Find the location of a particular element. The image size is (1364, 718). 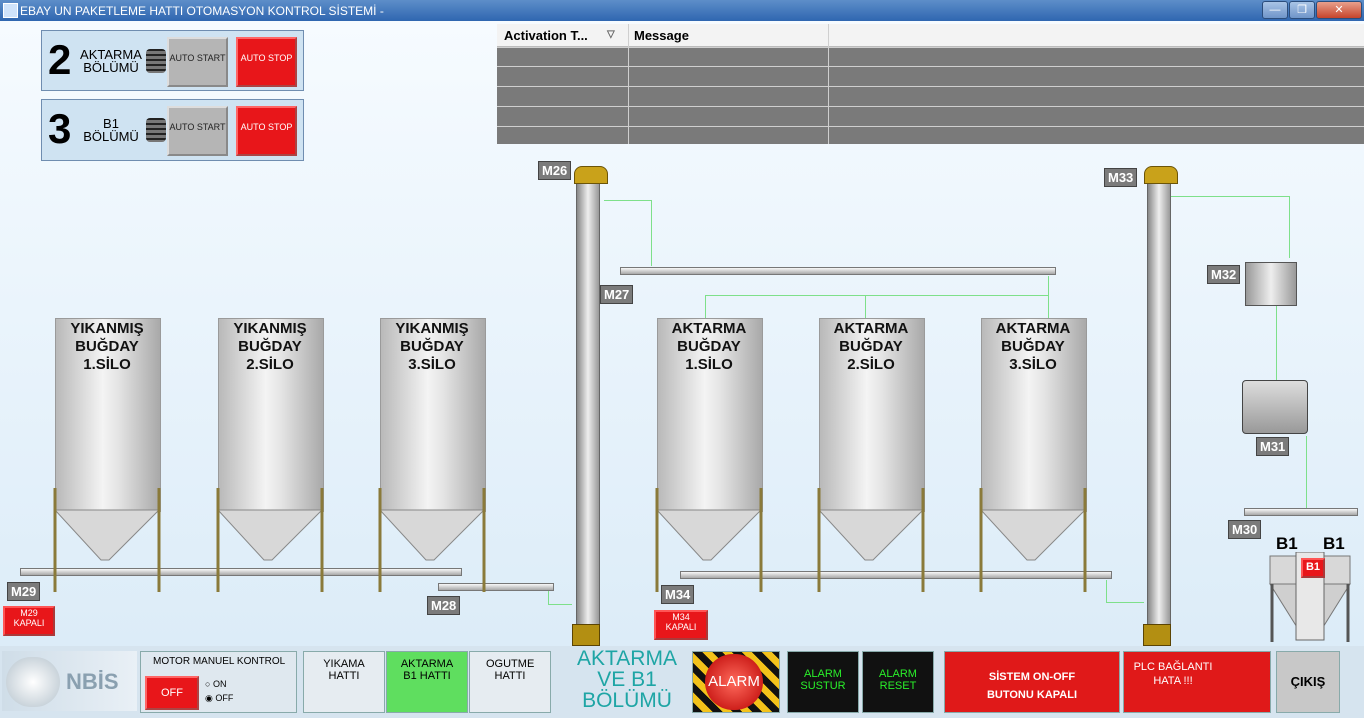

motor-label-m27: M27 is located at coordinates (617, 294).